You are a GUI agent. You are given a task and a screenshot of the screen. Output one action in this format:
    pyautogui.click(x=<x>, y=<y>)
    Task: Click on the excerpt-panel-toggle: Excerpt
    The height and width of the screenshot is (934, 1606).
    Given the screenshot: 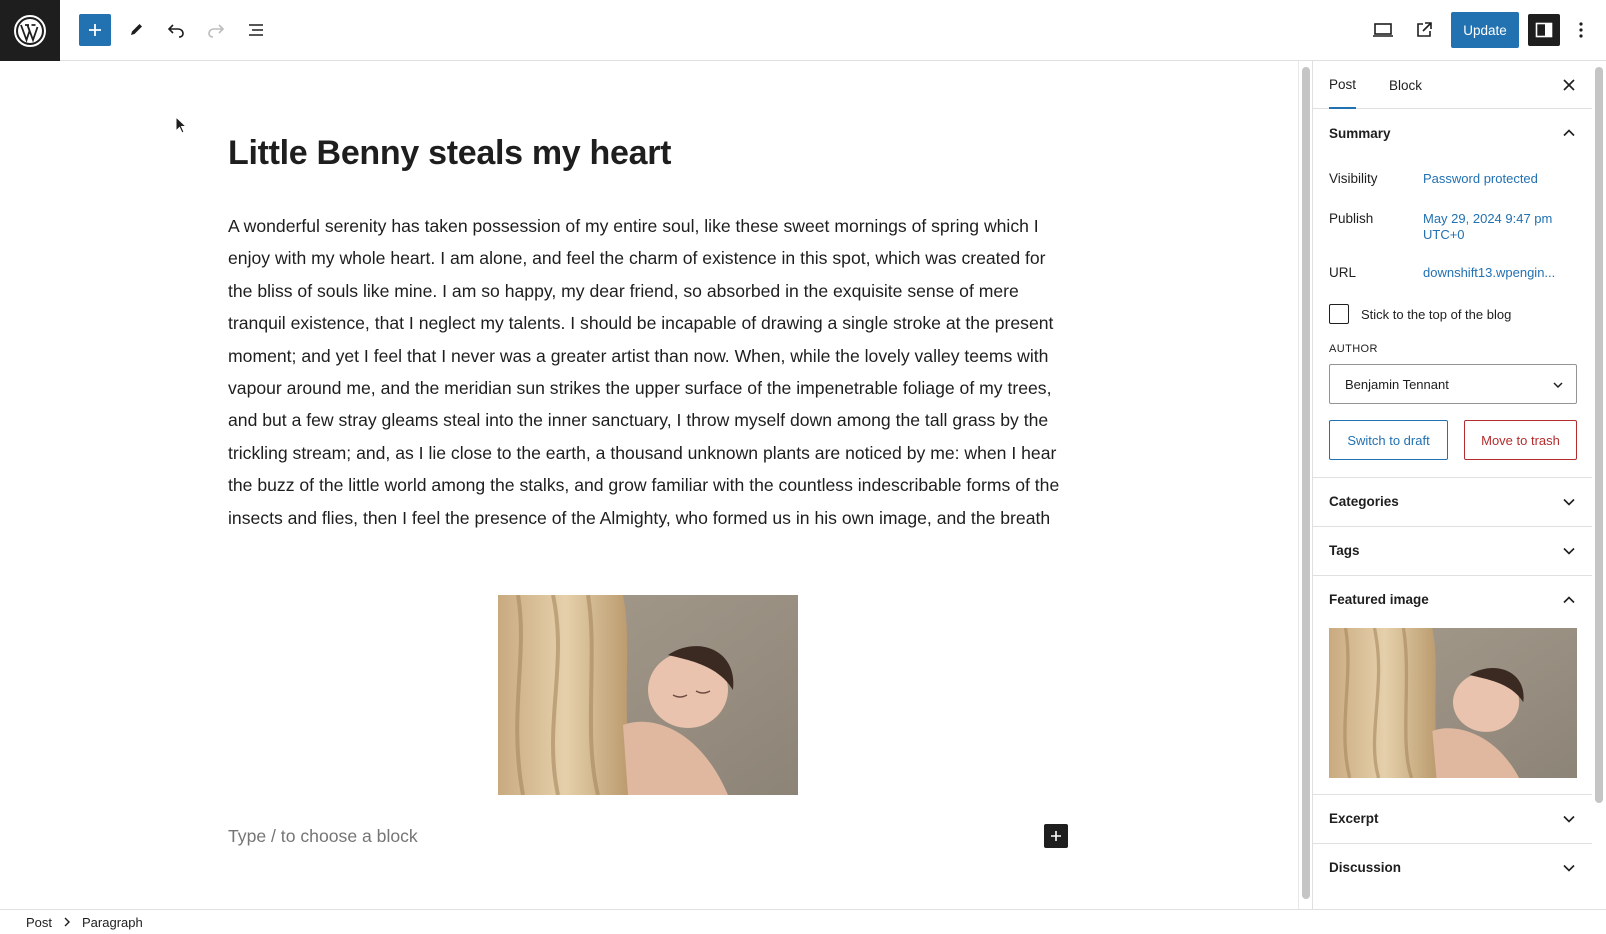 What is the action you would take?
    pyautogui.click(x=1453, y=818)
    